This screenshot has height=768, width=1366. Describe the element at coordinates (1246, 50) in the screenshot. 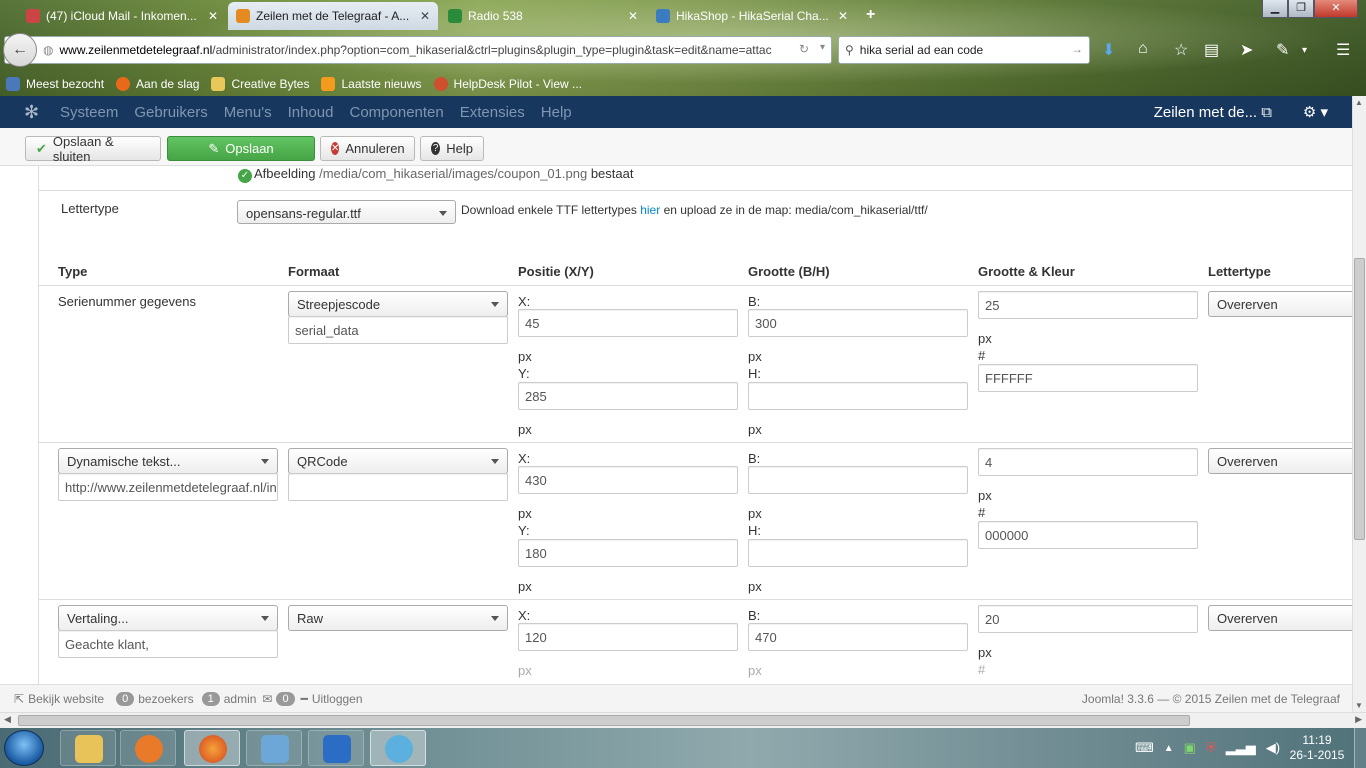

I see `send-icon: ➤` at that location.